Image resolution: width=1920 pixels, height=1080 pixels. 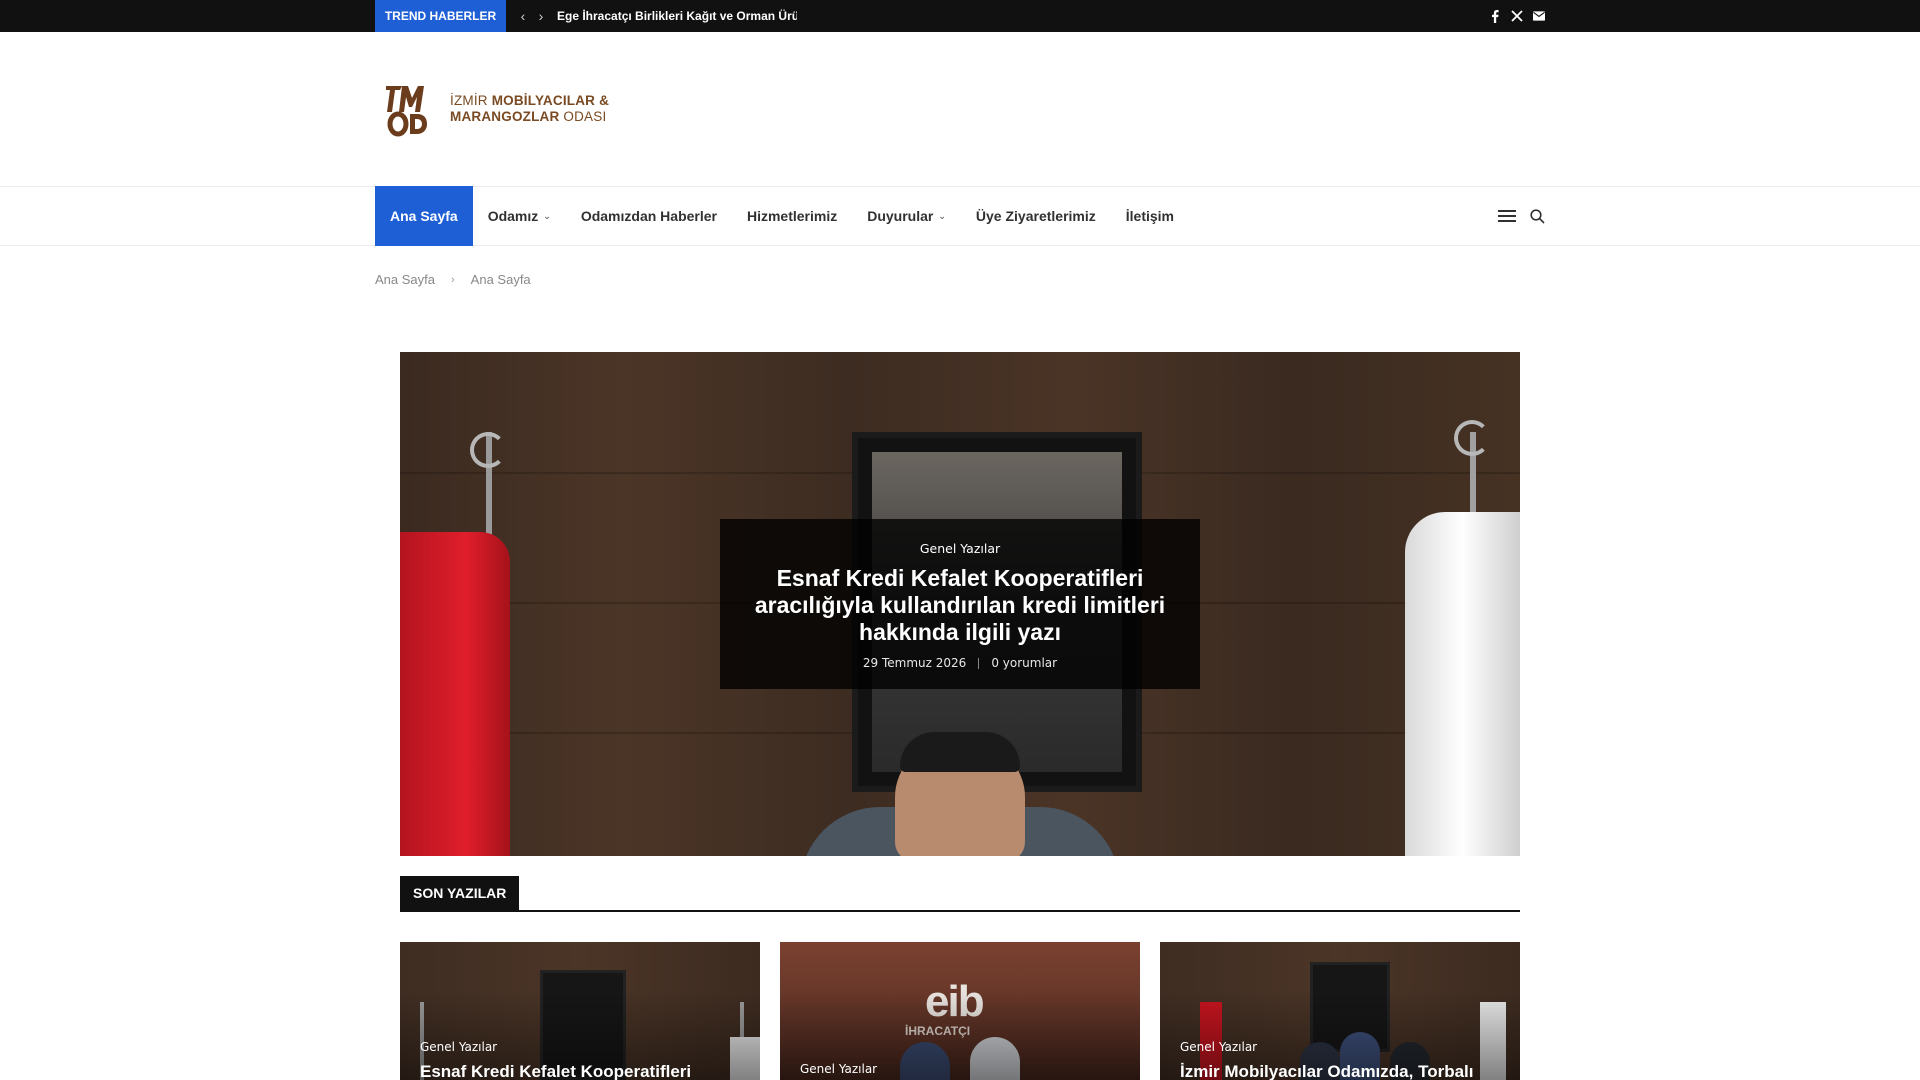 What do you see at coordinates (523, 16) in the screenshot?
I see `chevron-left-icon: ‹` at bounding box center [523, 16].